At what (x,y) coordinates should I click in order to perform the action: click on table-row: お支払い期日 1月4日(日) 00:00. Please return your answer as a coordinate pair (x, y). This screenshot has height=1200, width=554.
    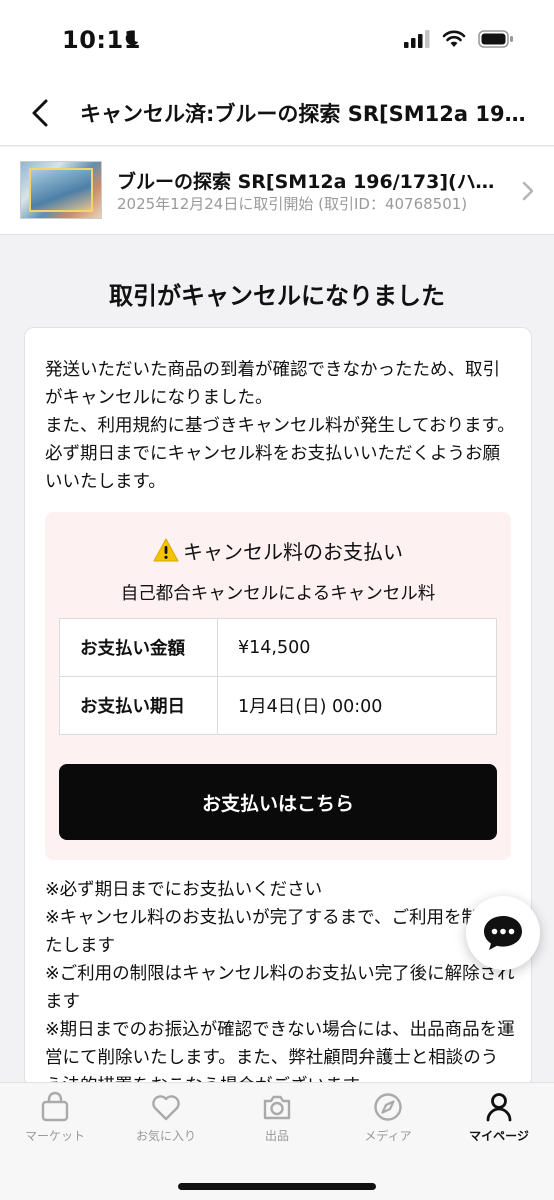
    Looking at the image, I should click on (278, 705).